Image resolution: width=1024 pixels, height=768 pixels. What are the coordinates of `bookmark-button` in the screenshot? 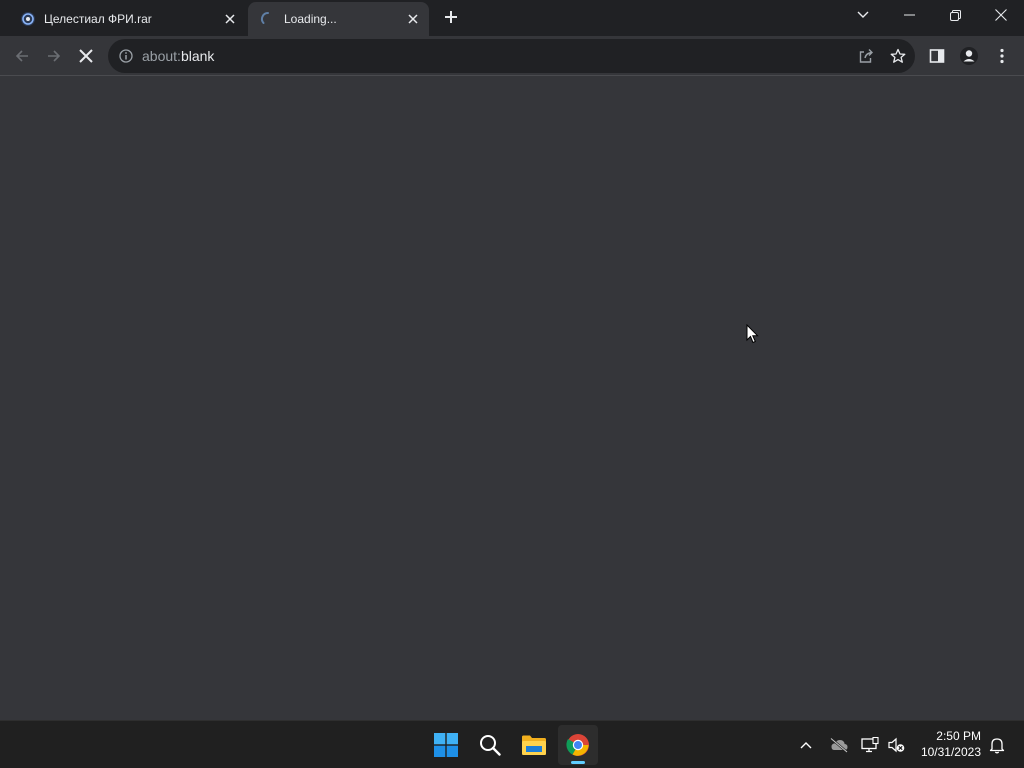 It's located at (898, 56).